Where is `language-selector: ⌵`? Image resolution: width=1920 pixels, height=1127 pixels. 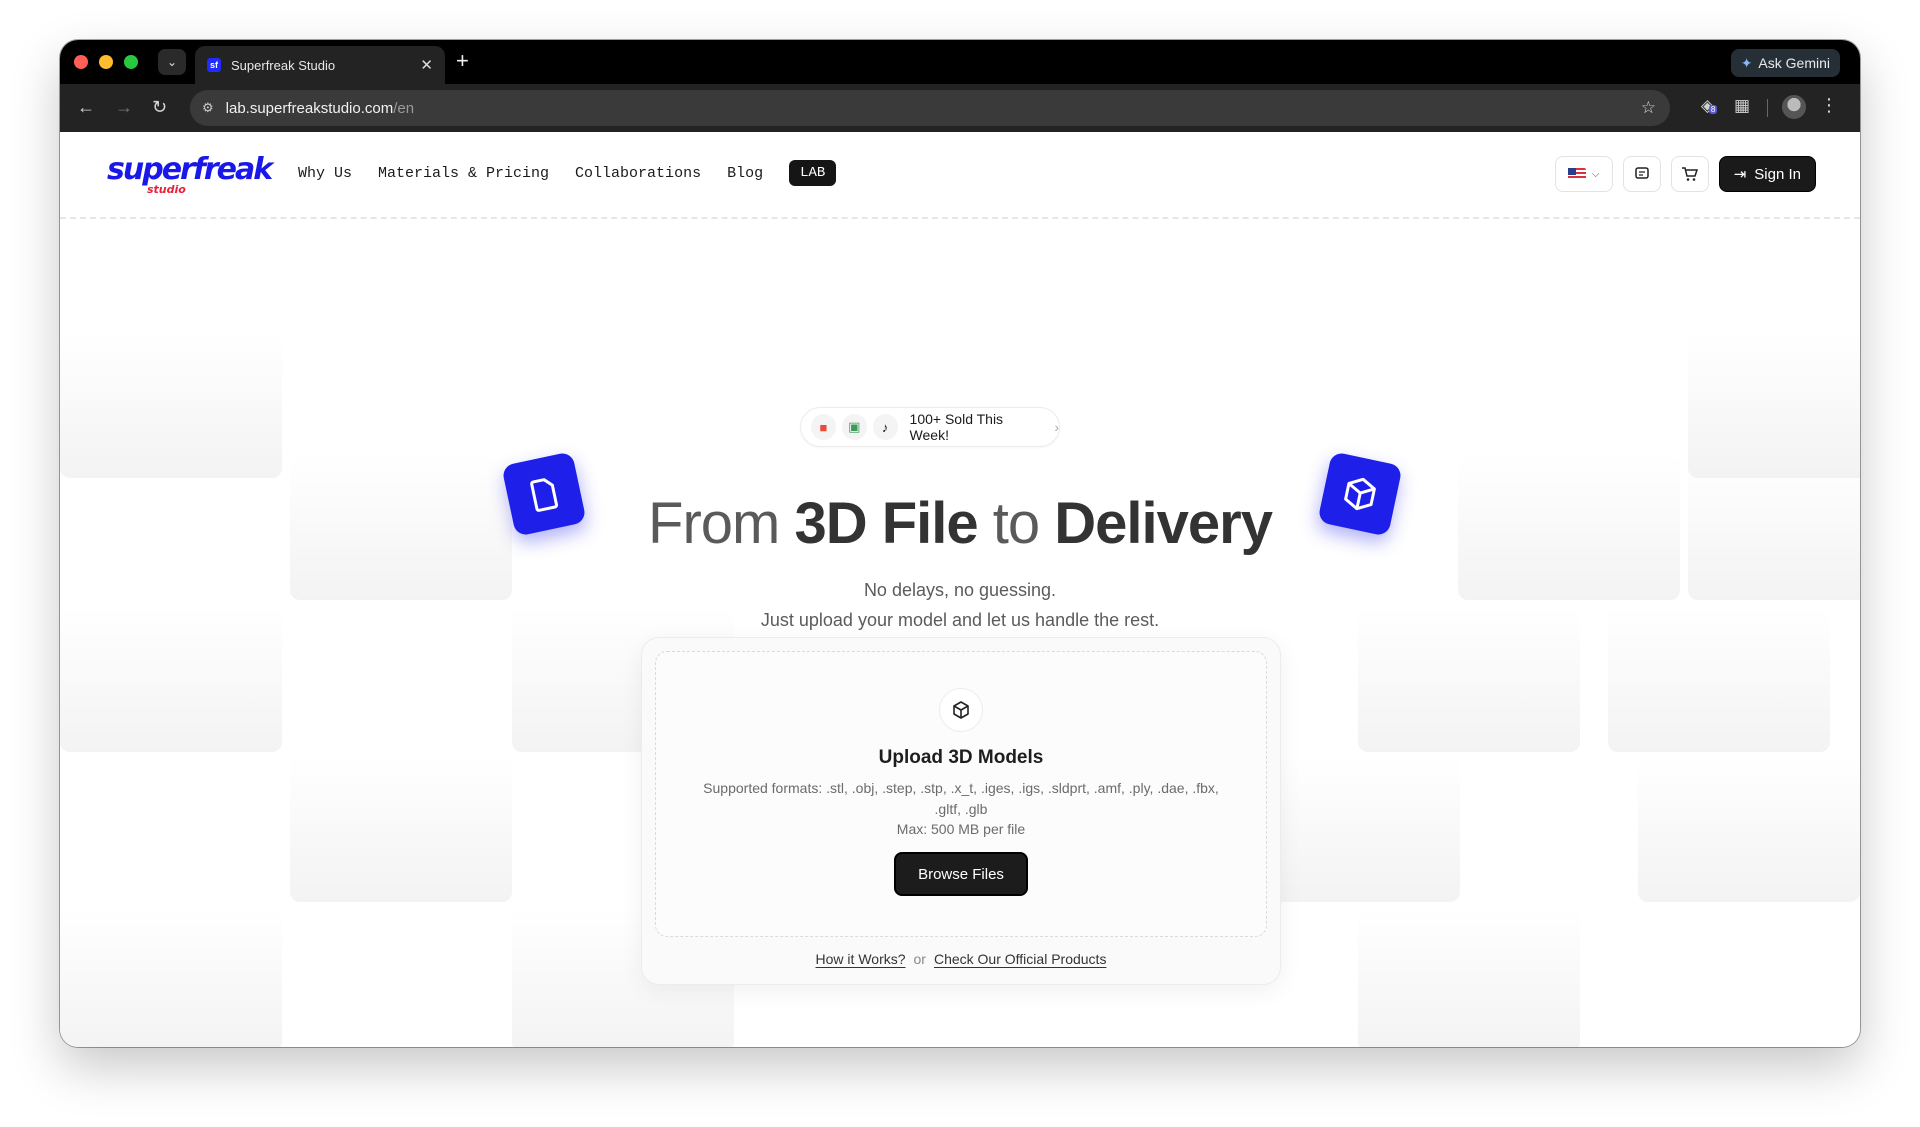 language-selector: ⌵ is located at coordinates (1583, 174).